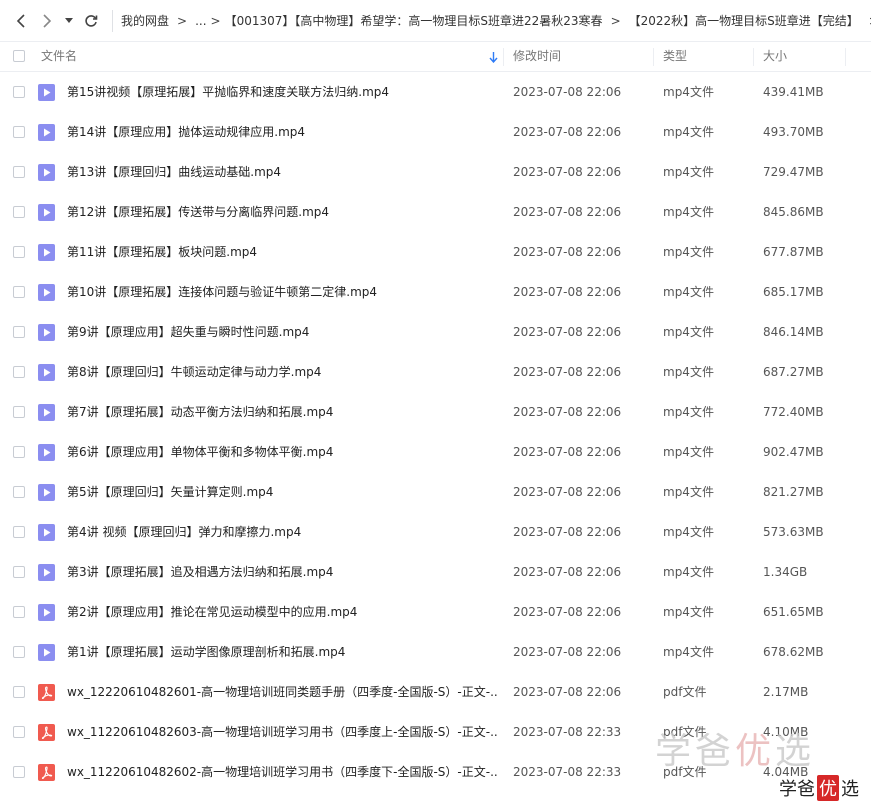  Describe the element at coordinates (793, 332) in the screenshot. I see `file-size: 846.14MB` at that location.